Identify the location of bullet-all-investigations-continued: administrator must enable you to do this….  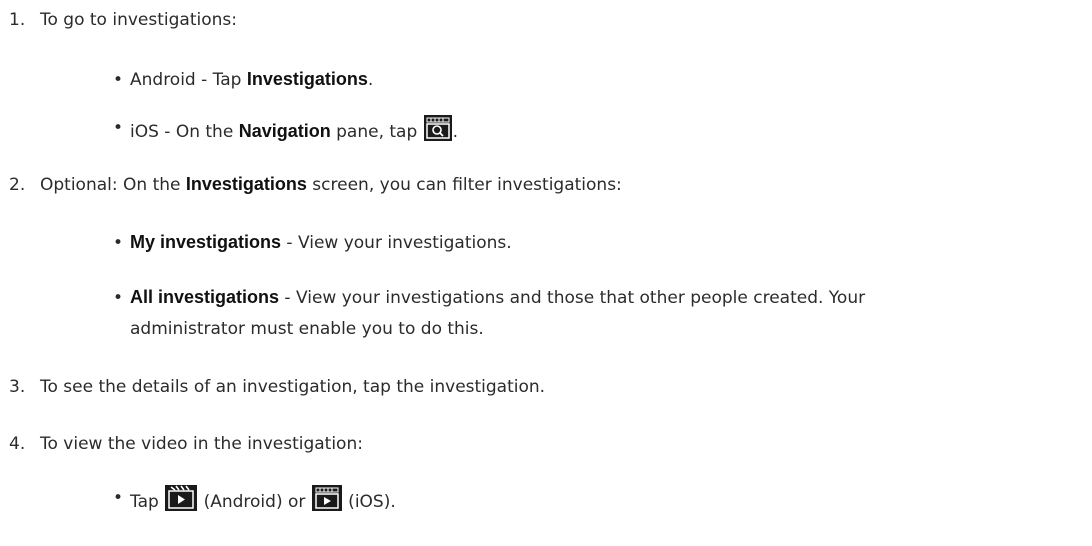
(307, 329).